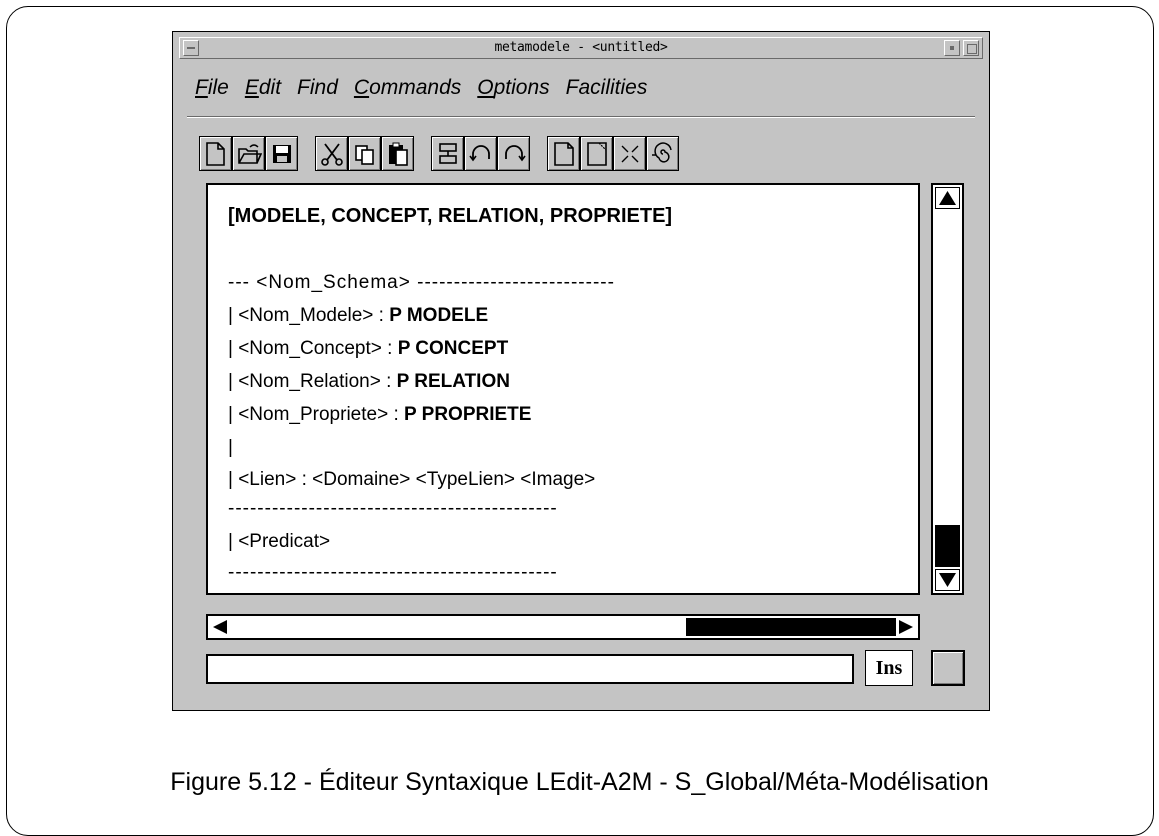  I want to click on maximize-button, so click(971, 48).